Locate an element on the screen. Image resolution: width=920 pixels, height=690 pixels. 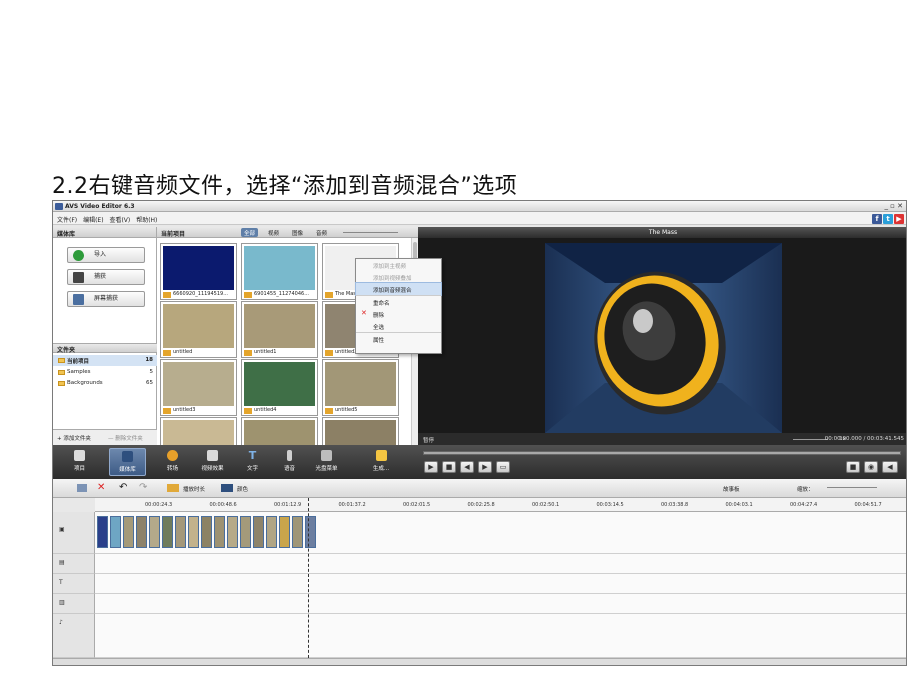
menu-add-to-main-video: 添加到主视频 is located at coordinates (398, 265).